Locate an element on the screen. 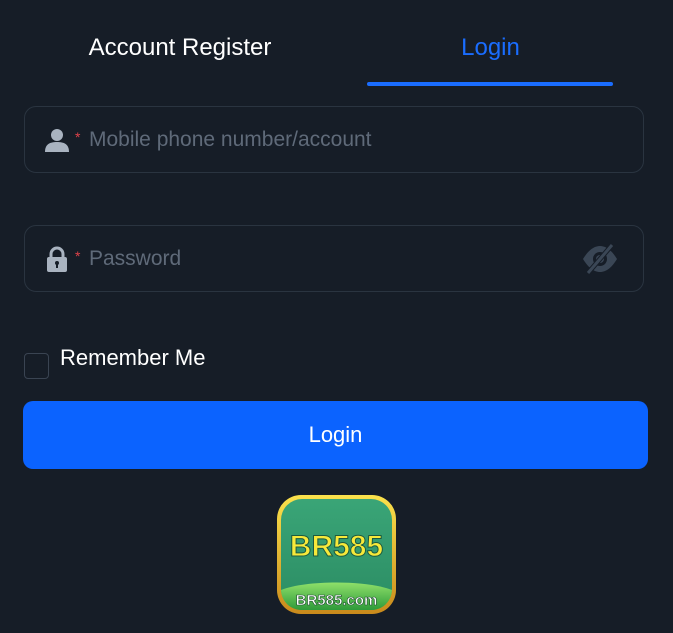 This screenshot has height=633, width=673. tab-login: Login is located at coordinates (490, 48).